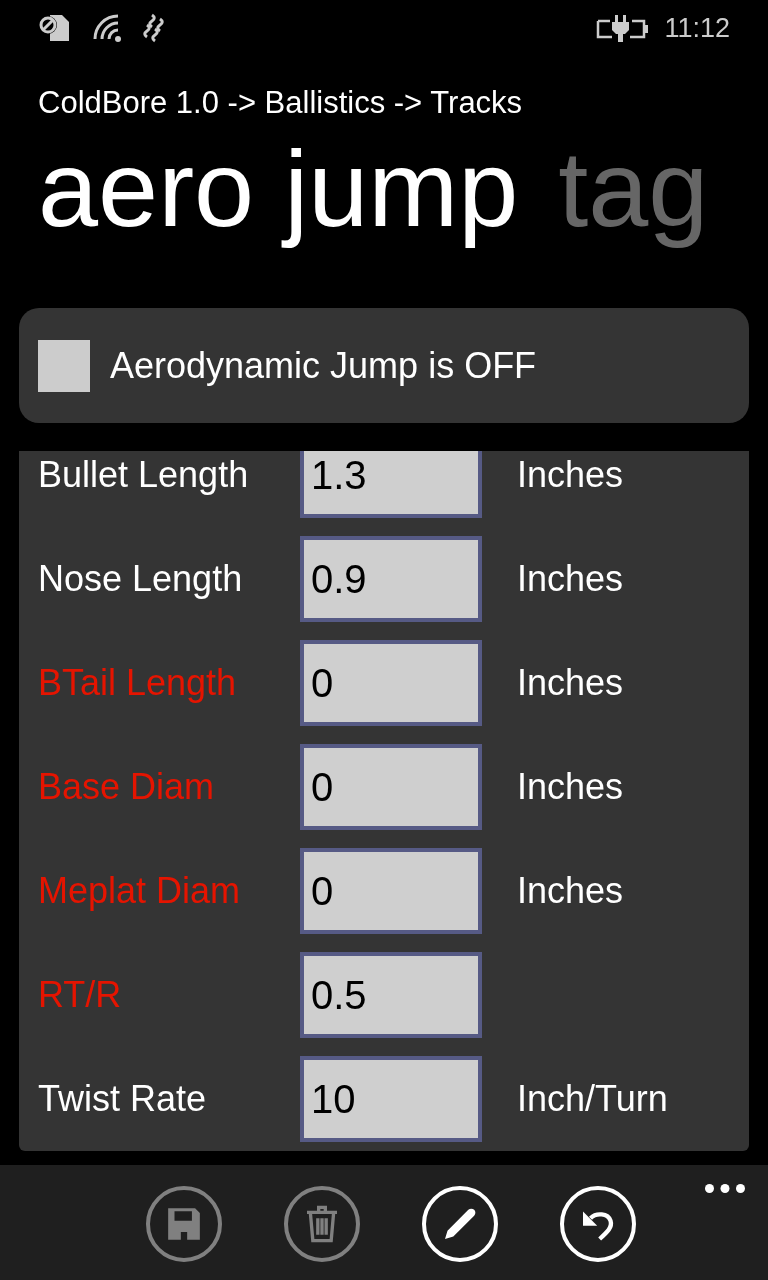 The width and height of the screenshot is (768, 1280). Describe the element at coordinates (697, 28) in the screenshot. I see `clock-time: 11:12` at that location.